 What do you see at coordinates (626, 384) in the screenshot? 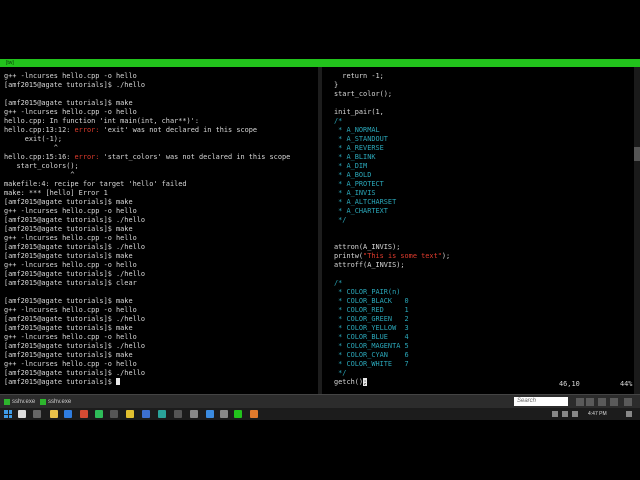
I see `file-percent: 44%` at bounding box center [626, 384].